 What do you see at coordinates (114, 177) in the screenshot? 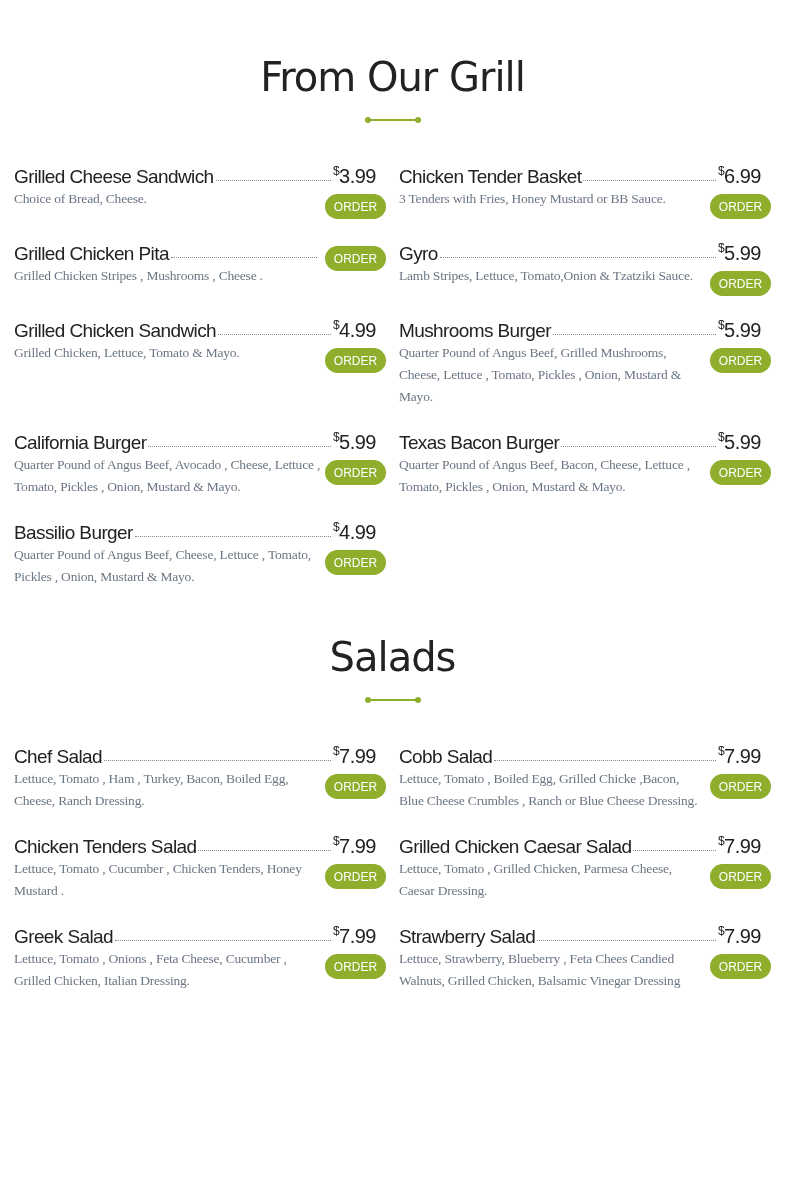
I see `dish-name: Grilled Cheese Sandwich` at bounding box center [114, 177].